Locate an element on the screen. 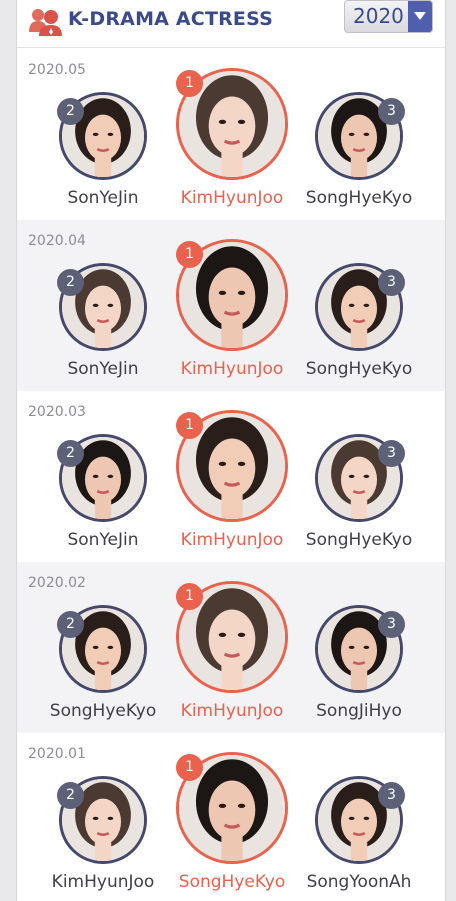  header-bar: K-DRAMA ACTRESS 2020 is located at coordinates (231, 24).